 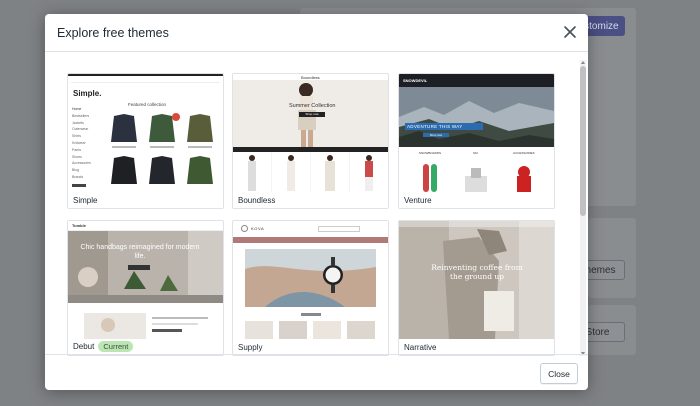 What do you see at coordinates (257, 200) in the screenshot?
I see `theme-label: Boundless` at bounding box center [257, 200].